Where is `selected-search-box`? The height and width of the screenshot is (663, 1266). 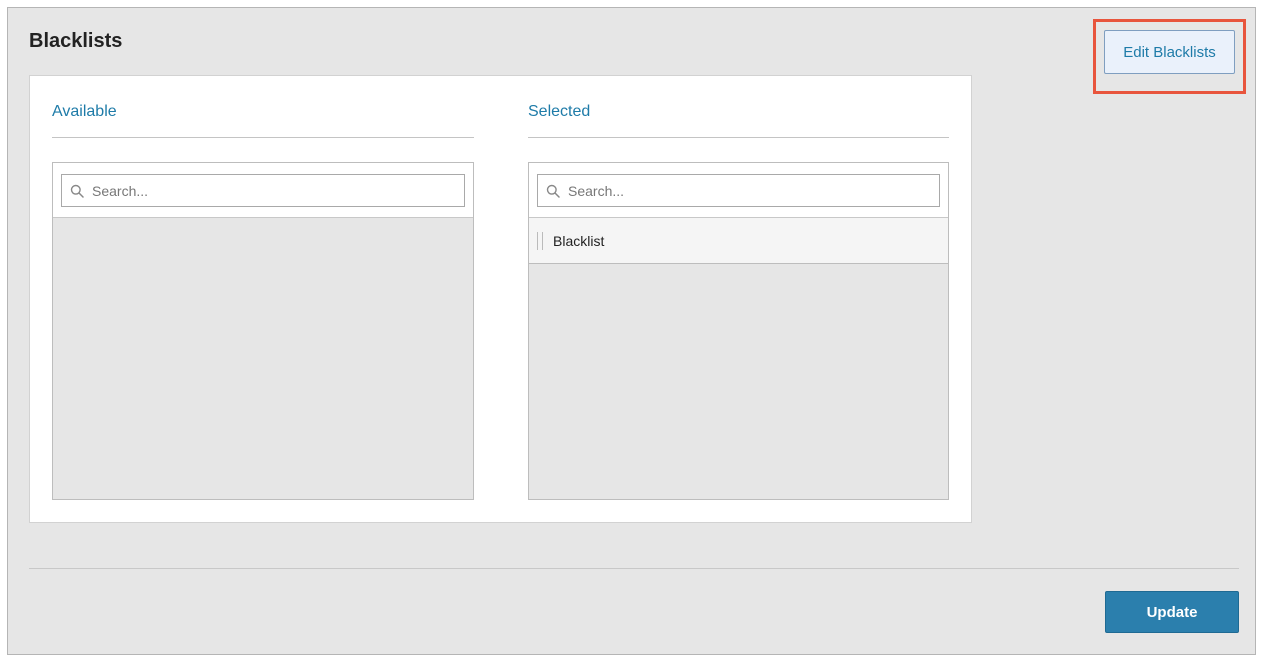 selected-search-box is located at coordinates (738, 190).